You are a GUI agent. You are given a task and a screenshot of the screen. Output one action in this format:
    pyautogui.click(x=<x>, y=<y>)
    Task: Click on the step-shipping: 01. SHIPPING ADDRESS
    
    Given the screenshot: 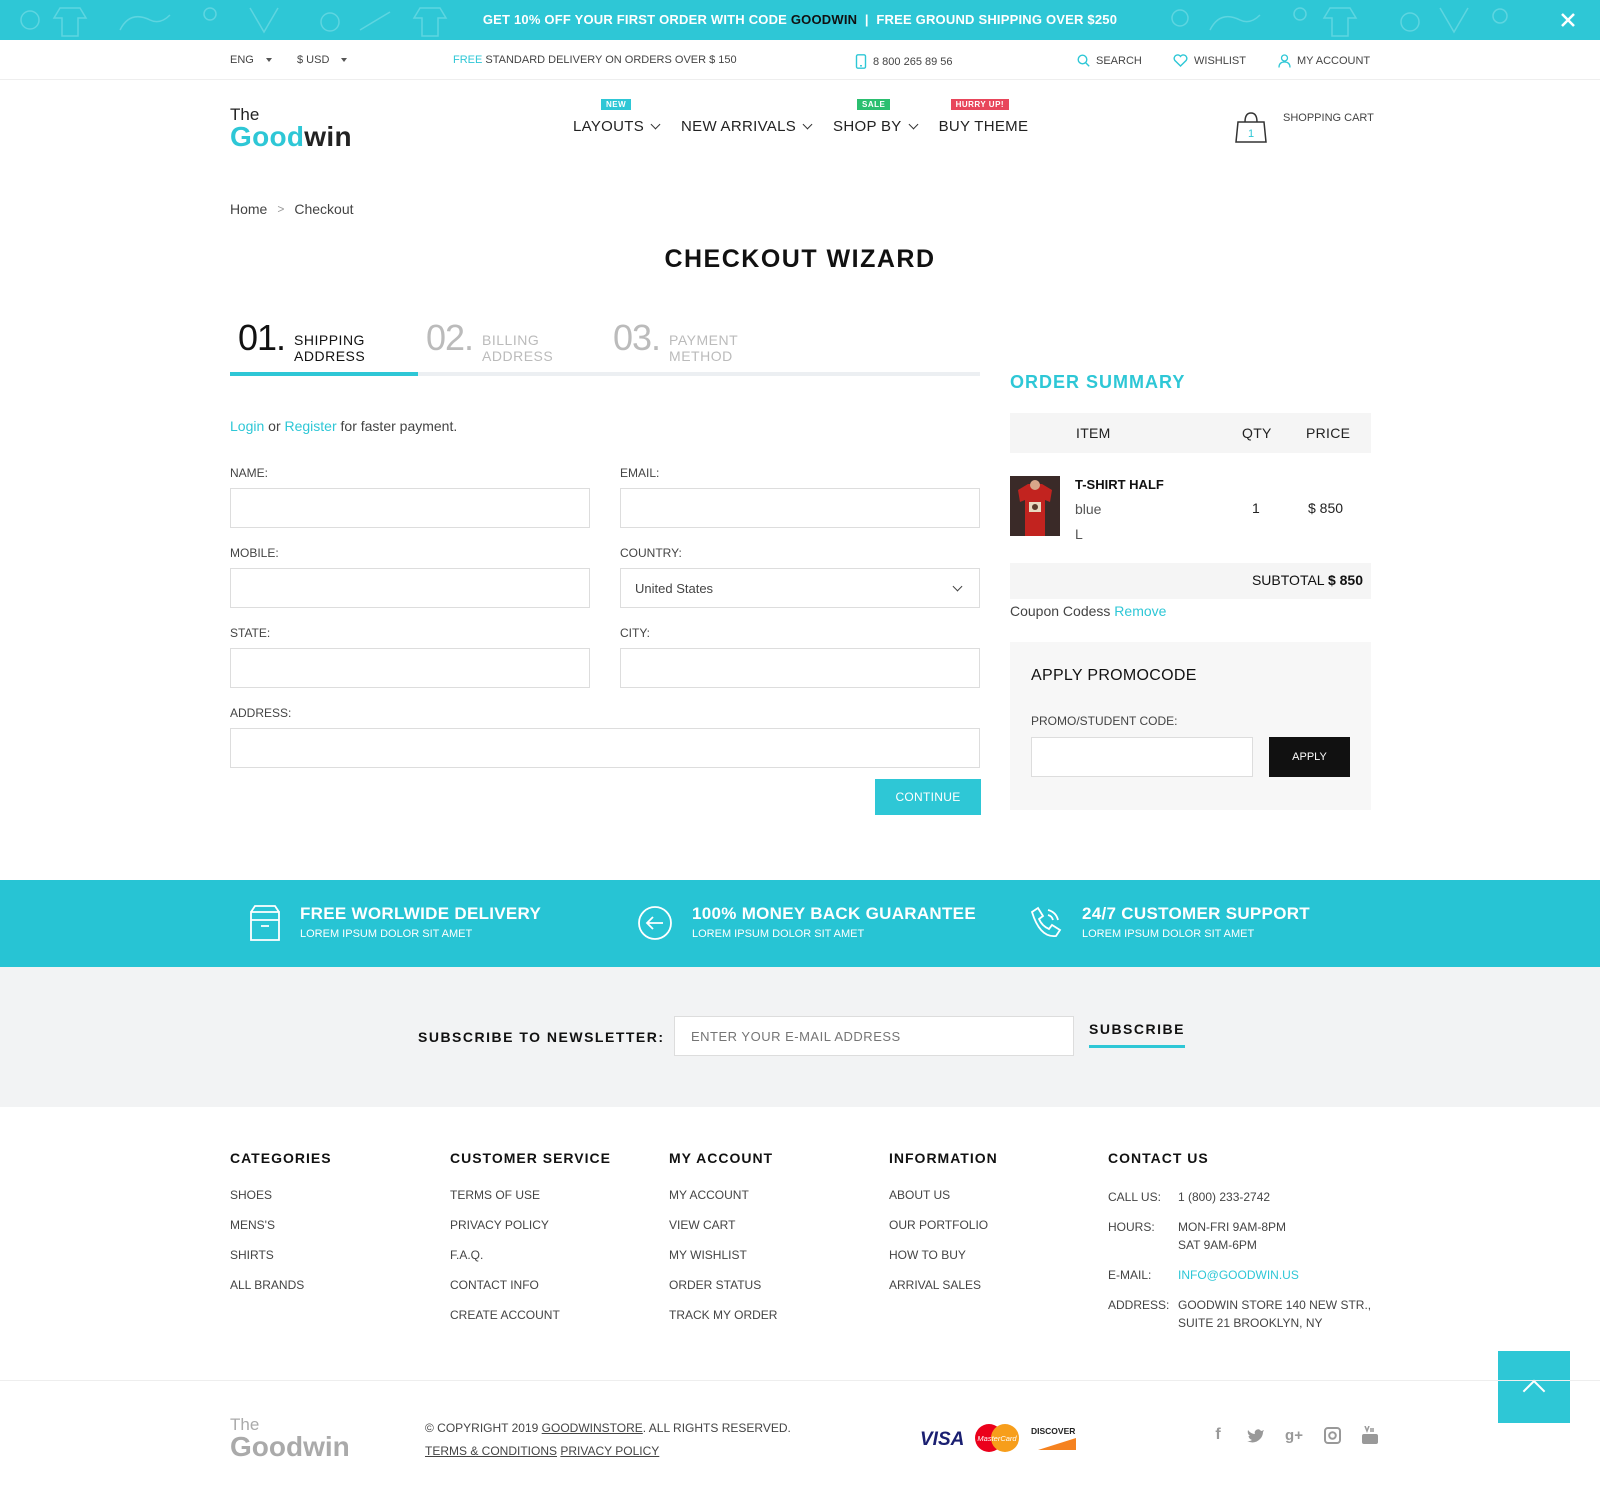 What is the action you would take?
    pyautogui.click(x=301, y=348)
    